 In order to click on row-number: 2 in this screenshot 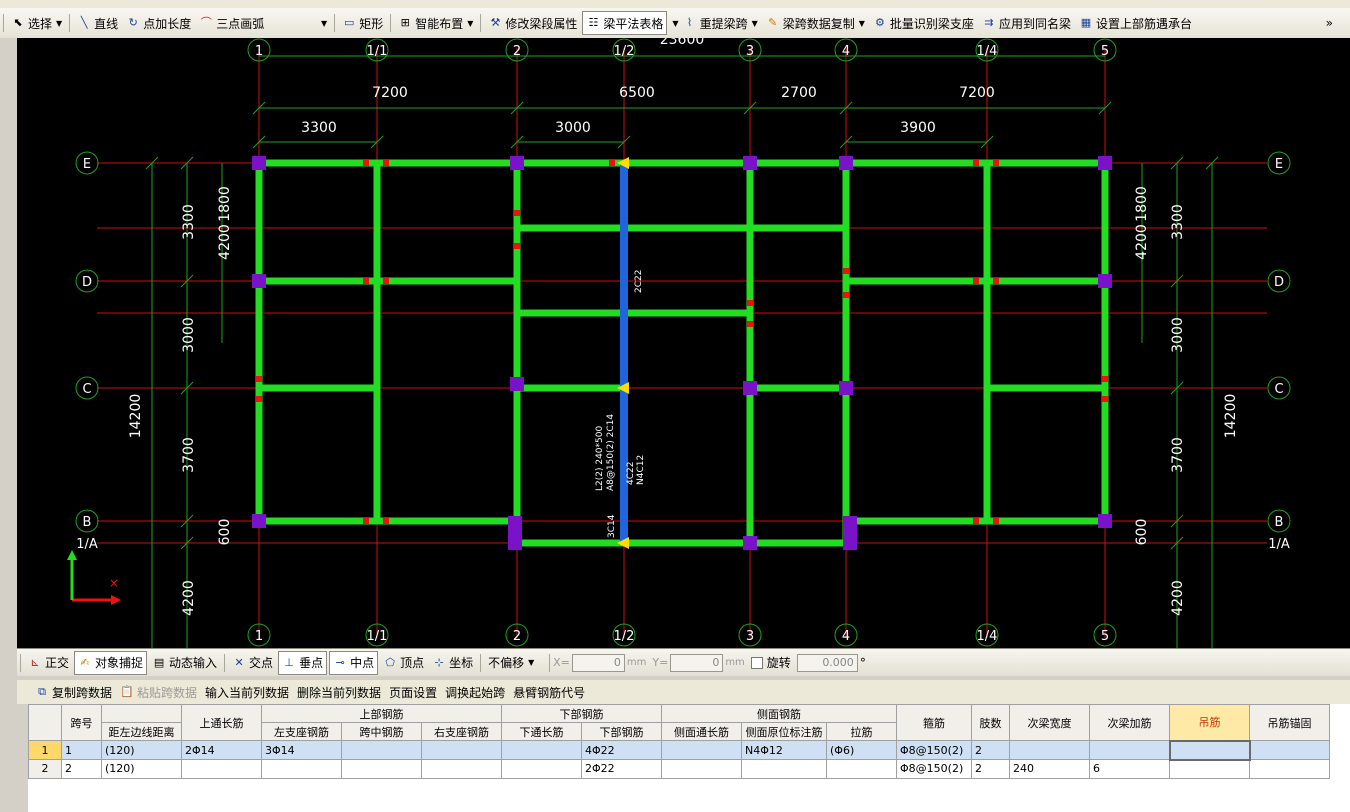, I will do `click(45, 769)`.